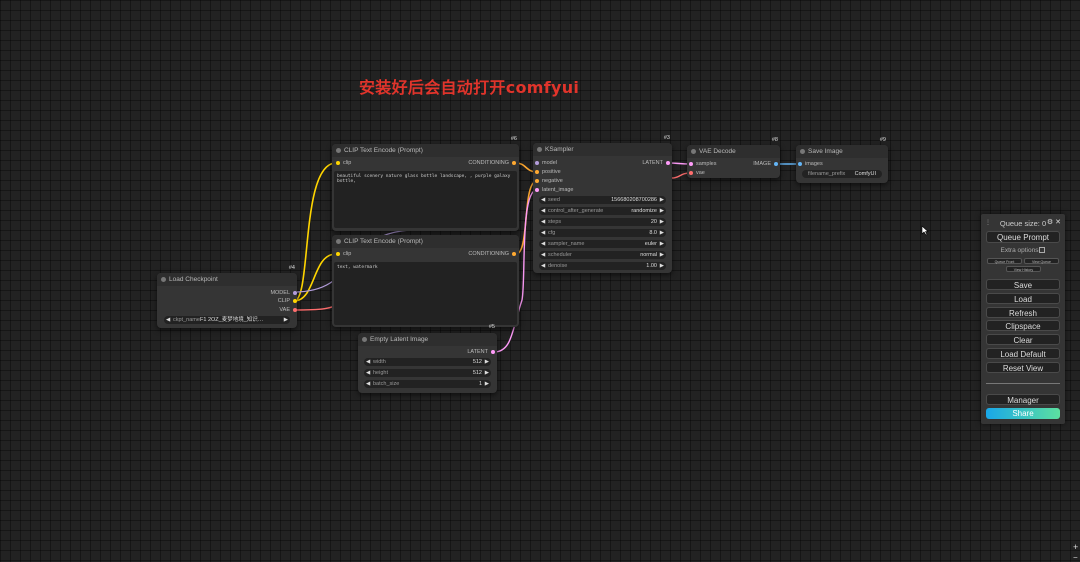  I want to click on extra-options: Extra options, so click(1023, 250).